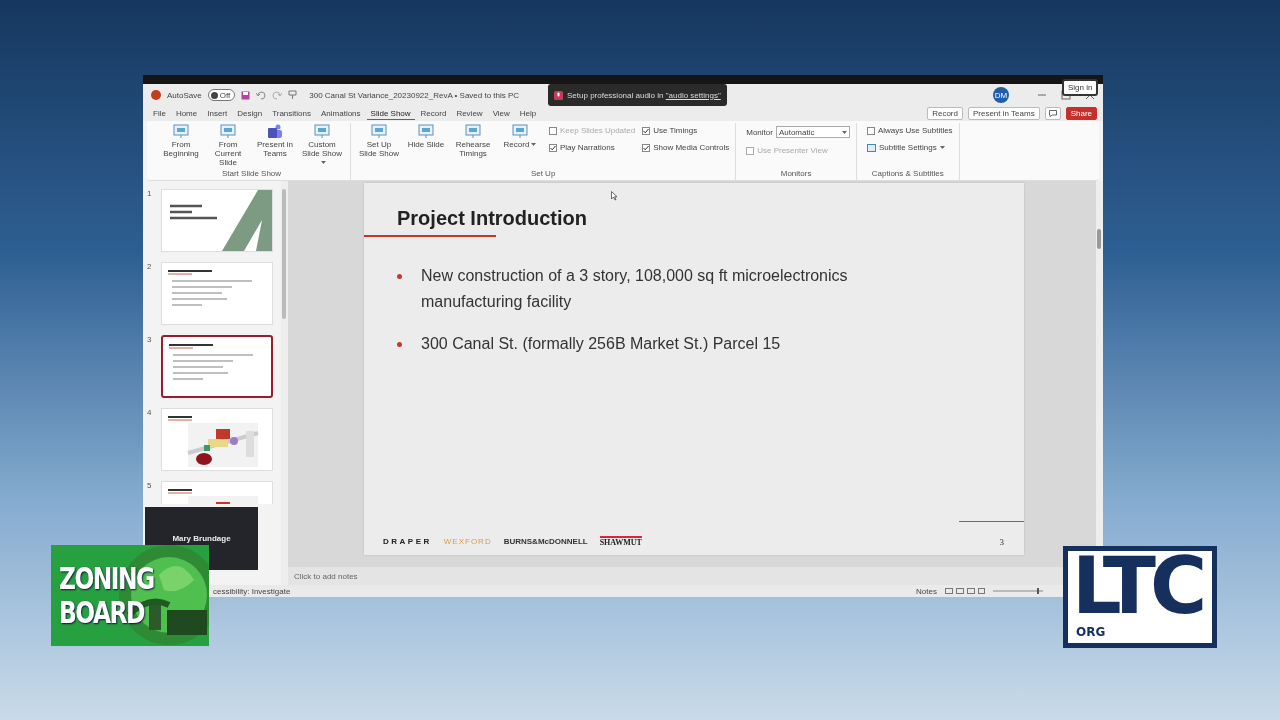 The height and width of the screenshot is (720, 1280). Describe the element at coordinates (293, 95) in the screenshot. I see `presenter-icon` at that location.